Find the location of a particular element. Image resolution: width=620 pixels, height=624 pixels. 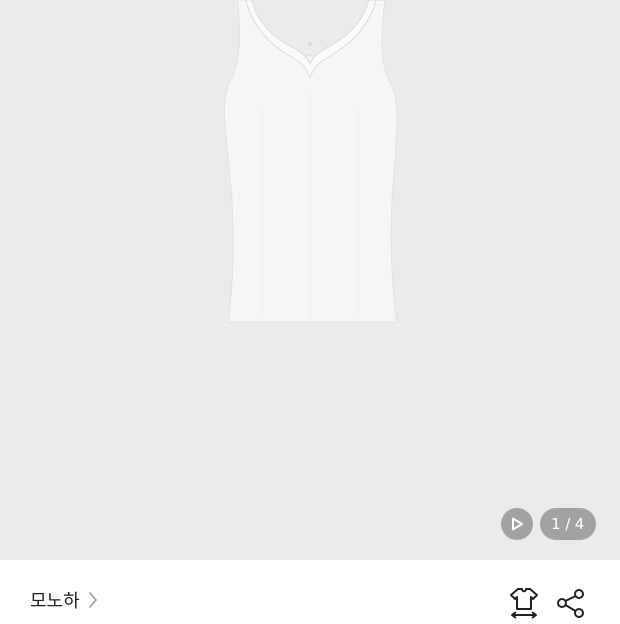

image-page-counter: 1 / 4 is located at coordinates (568, 524).